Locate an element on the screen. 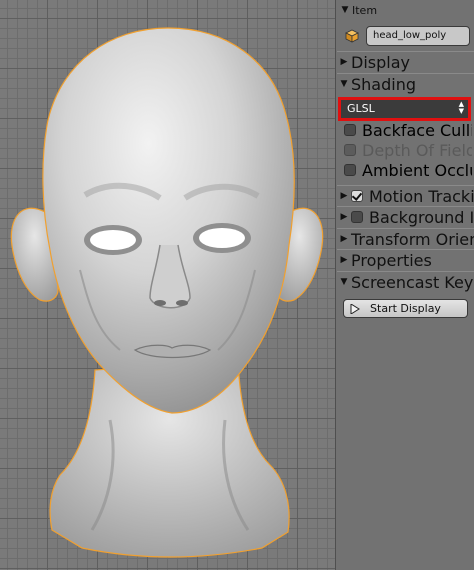 This screenshot has width=474, height=570. ambient-occlusion-checkbox is located at coordinates (350, 170).